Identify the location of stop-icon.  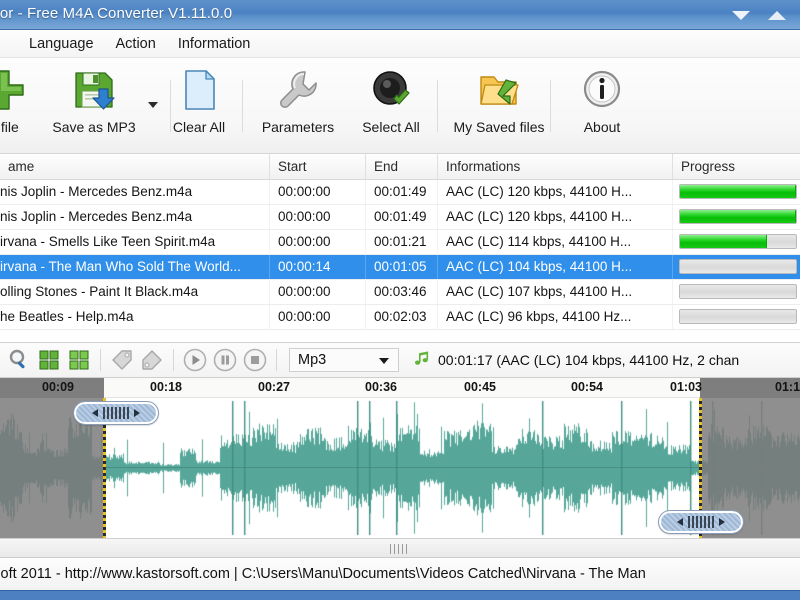
(255, 360).